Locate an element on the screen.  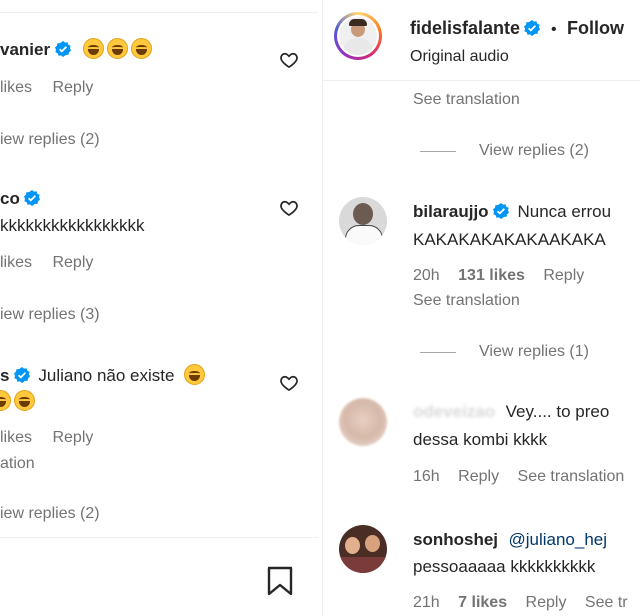
comment-author-line: bilaraujjo Nunca errou is located at coordinates (512, 212).